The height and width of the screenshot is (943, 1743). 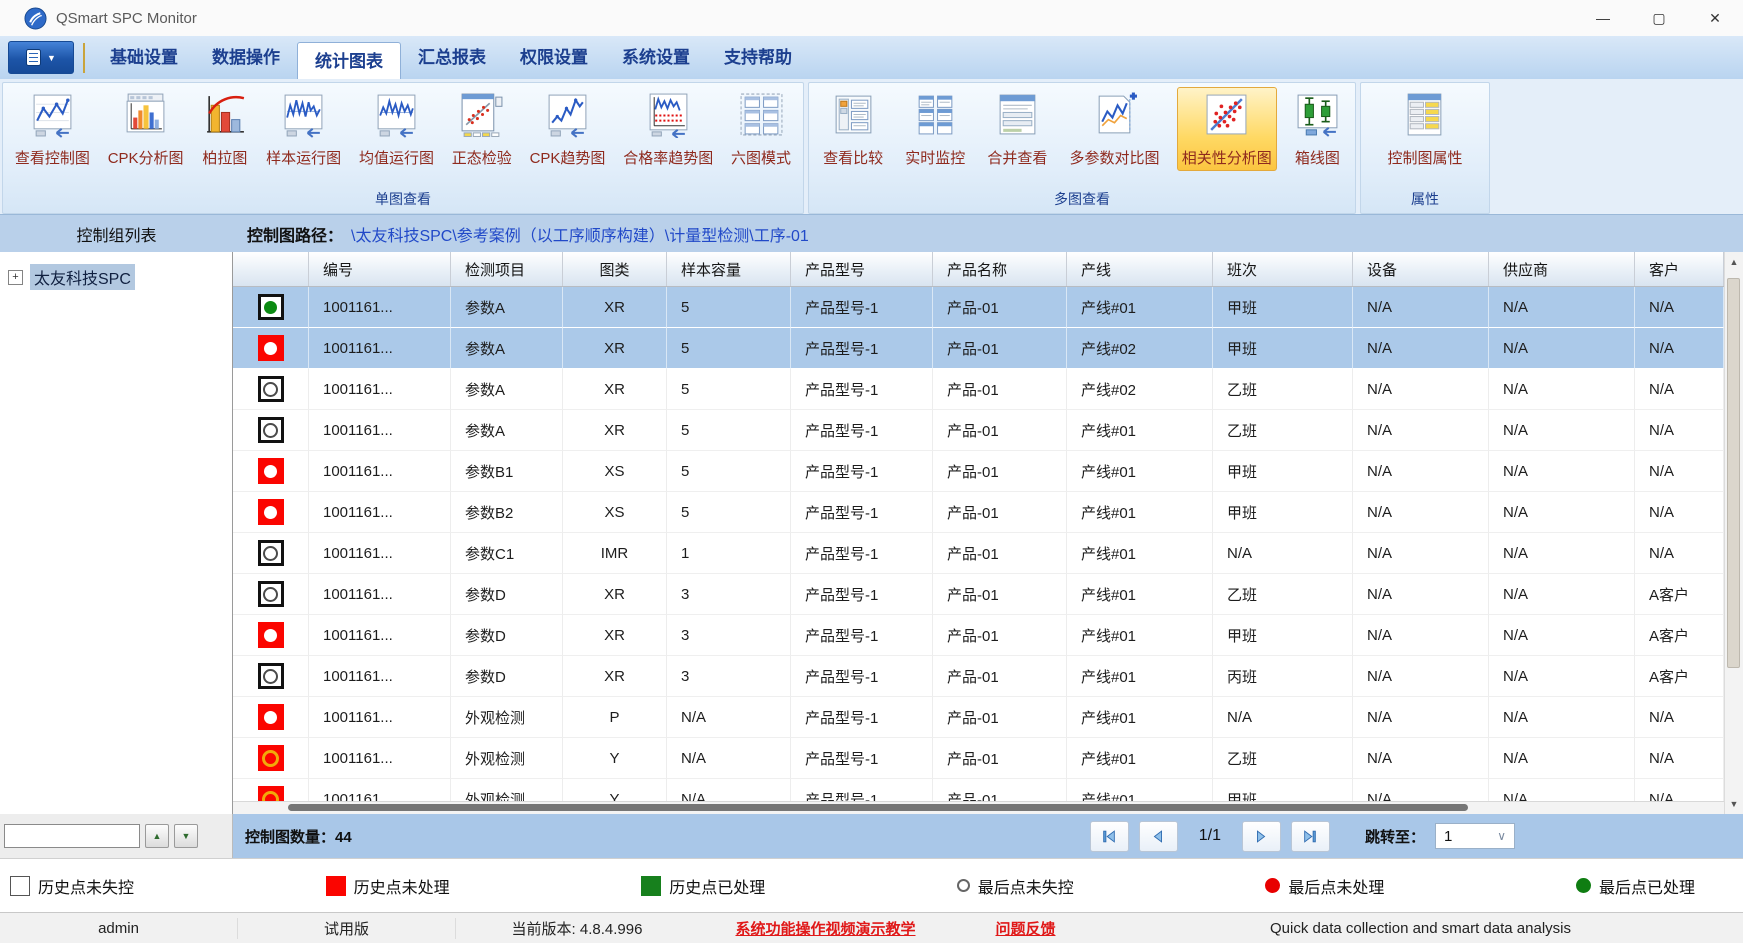 I want to click on table-cell: Y, so click(x=615, y=790).